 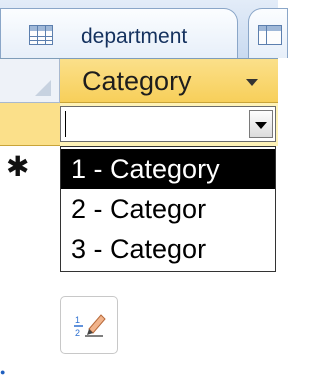 I want to click on totals-icon: 1 2, so click(x=90, y=326).